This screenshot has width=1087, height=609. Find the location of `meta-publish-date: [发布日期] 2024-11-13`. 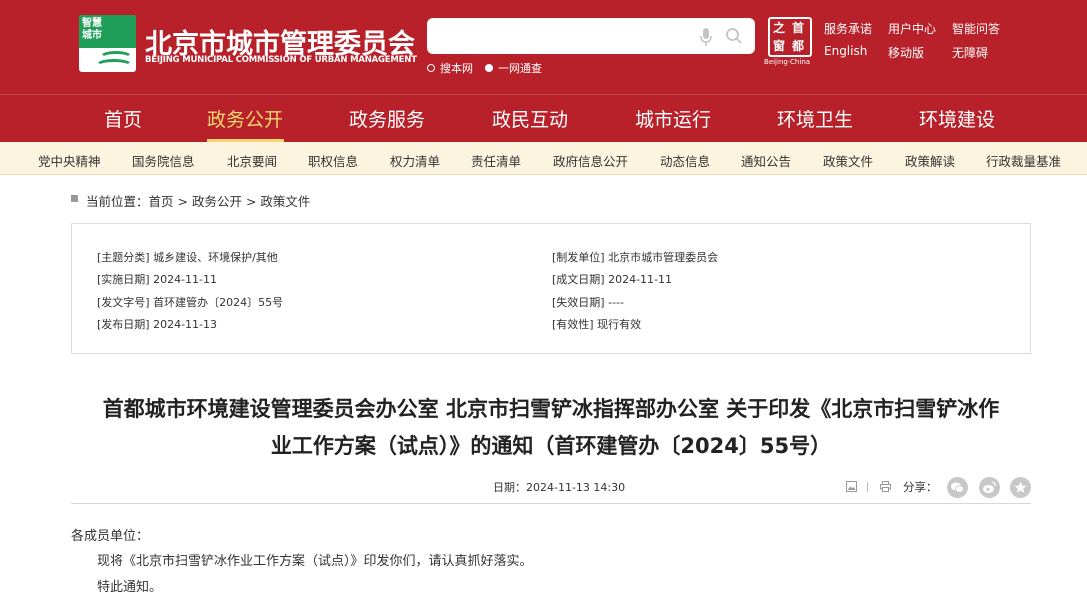

meta-publish-date: [发布日期] 2024-11-13 is located at coordinates (157, 324).